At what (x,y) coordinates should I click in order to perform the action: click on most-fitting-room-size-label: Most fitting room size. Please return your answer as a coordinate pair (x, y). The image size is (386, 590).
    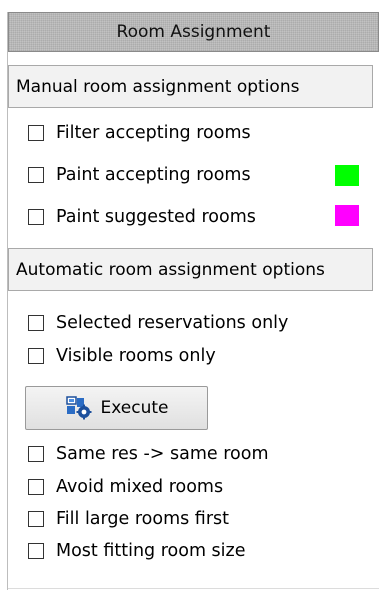
    Looking at the image, I should click on (151, 551).